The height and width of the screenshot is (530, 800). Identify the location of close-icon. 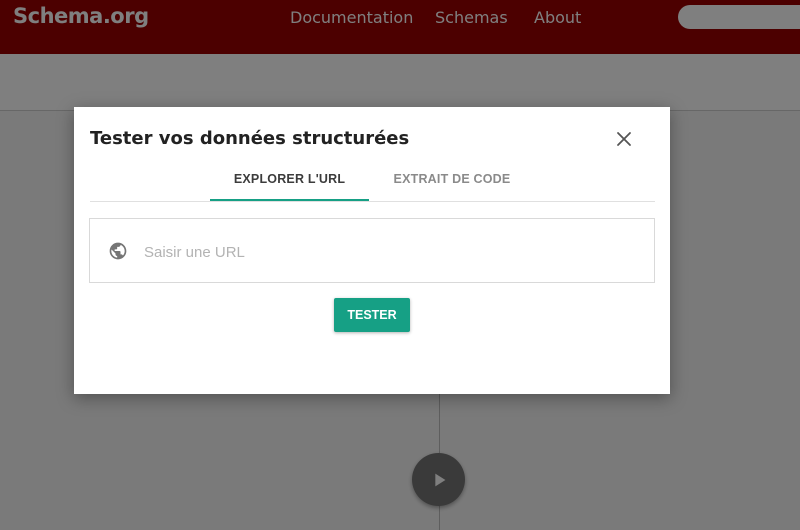
(624, 139).